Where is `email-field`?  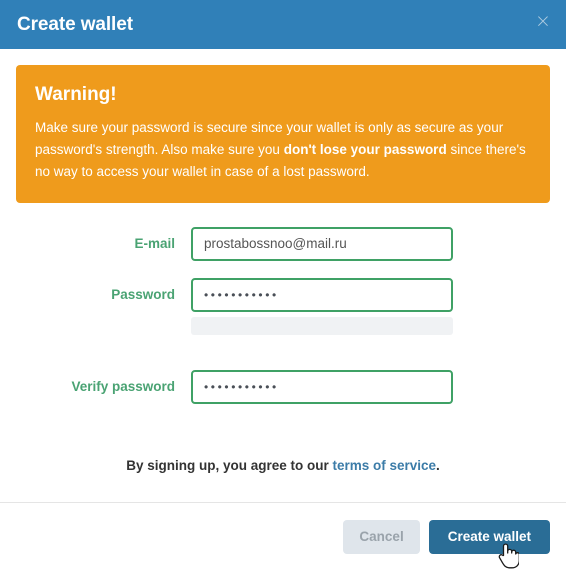
email-field is located at coordinates (322, 243).